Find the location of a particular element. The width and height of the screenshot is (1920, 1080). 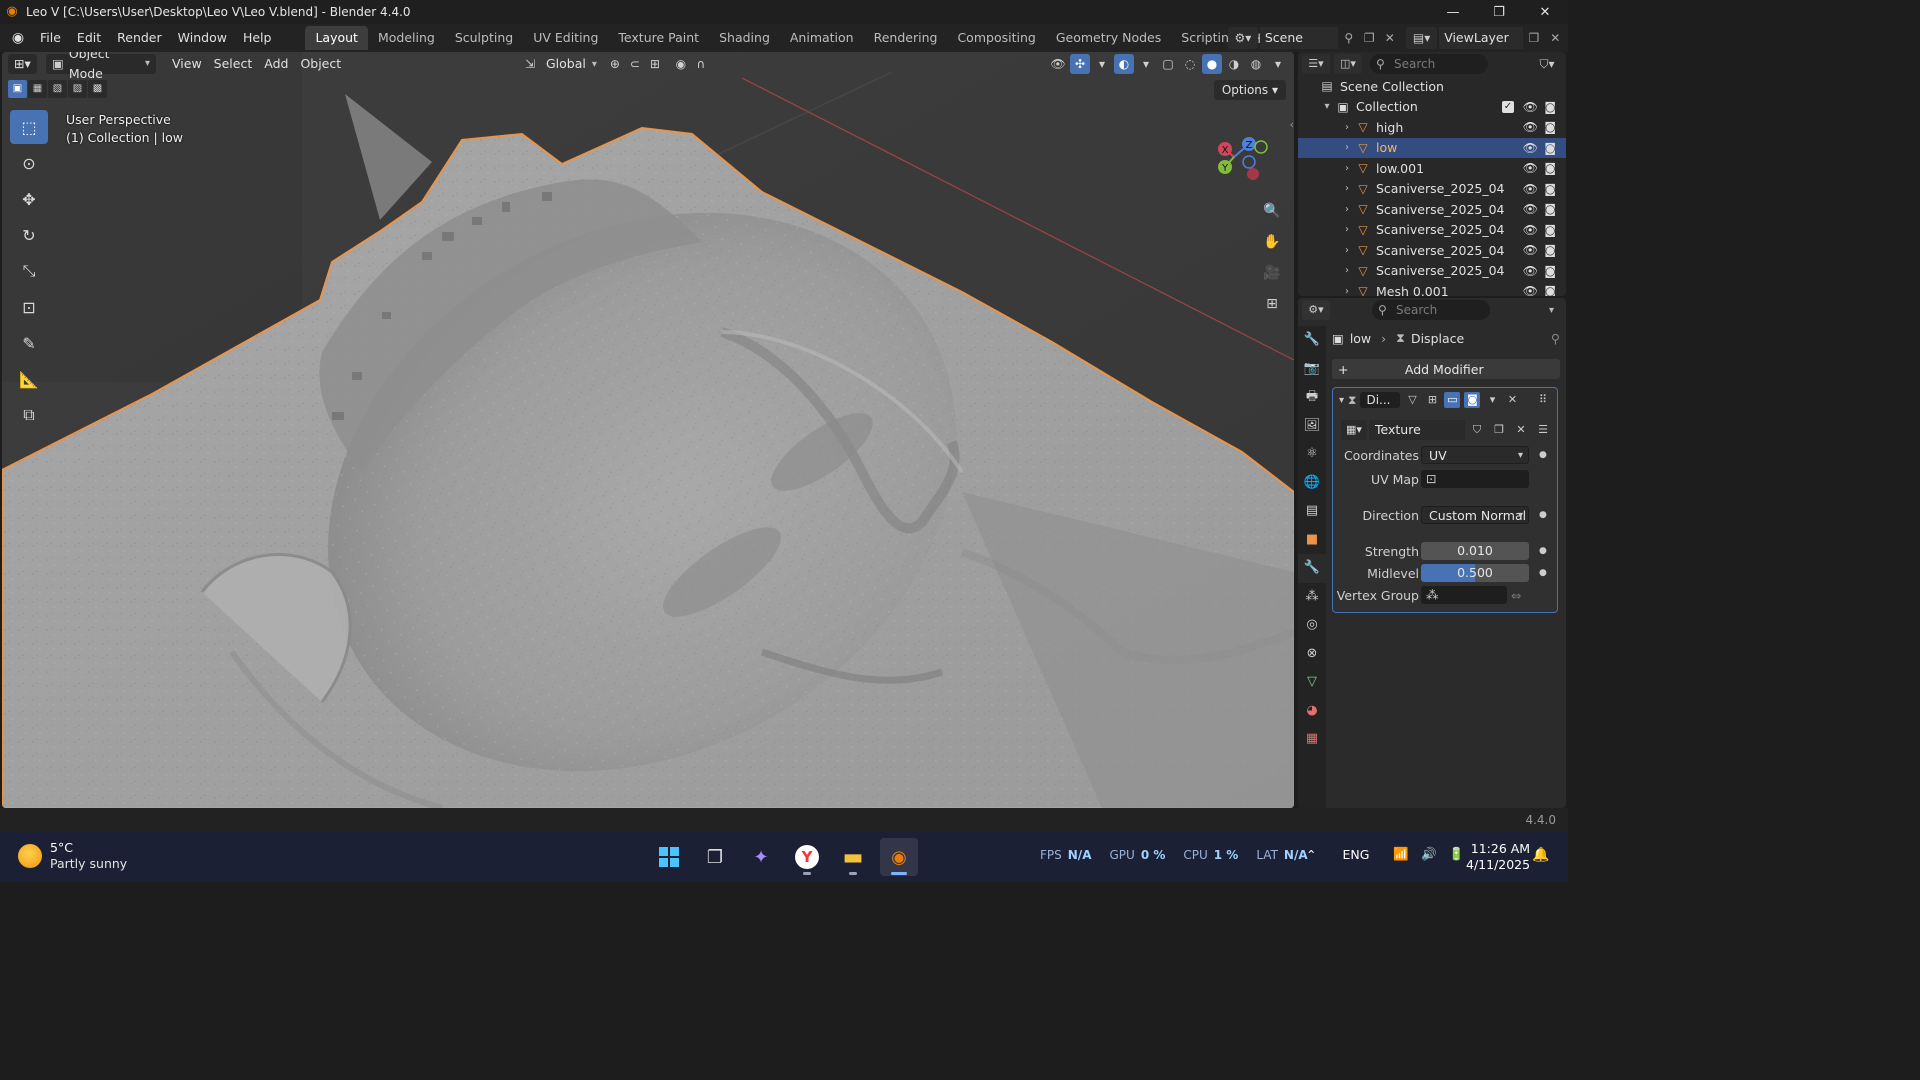

solid-shading-icon: ● is located at coordinates (1212, 64).